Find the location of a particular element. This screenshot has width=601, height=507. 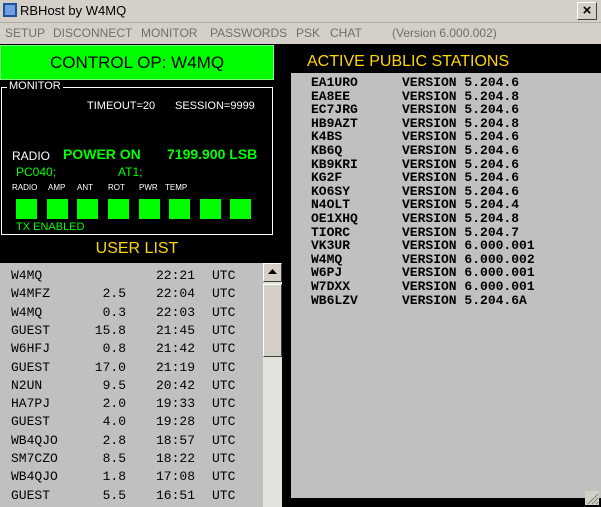

user-time: 16:51 is located at coordinates (176, 495).